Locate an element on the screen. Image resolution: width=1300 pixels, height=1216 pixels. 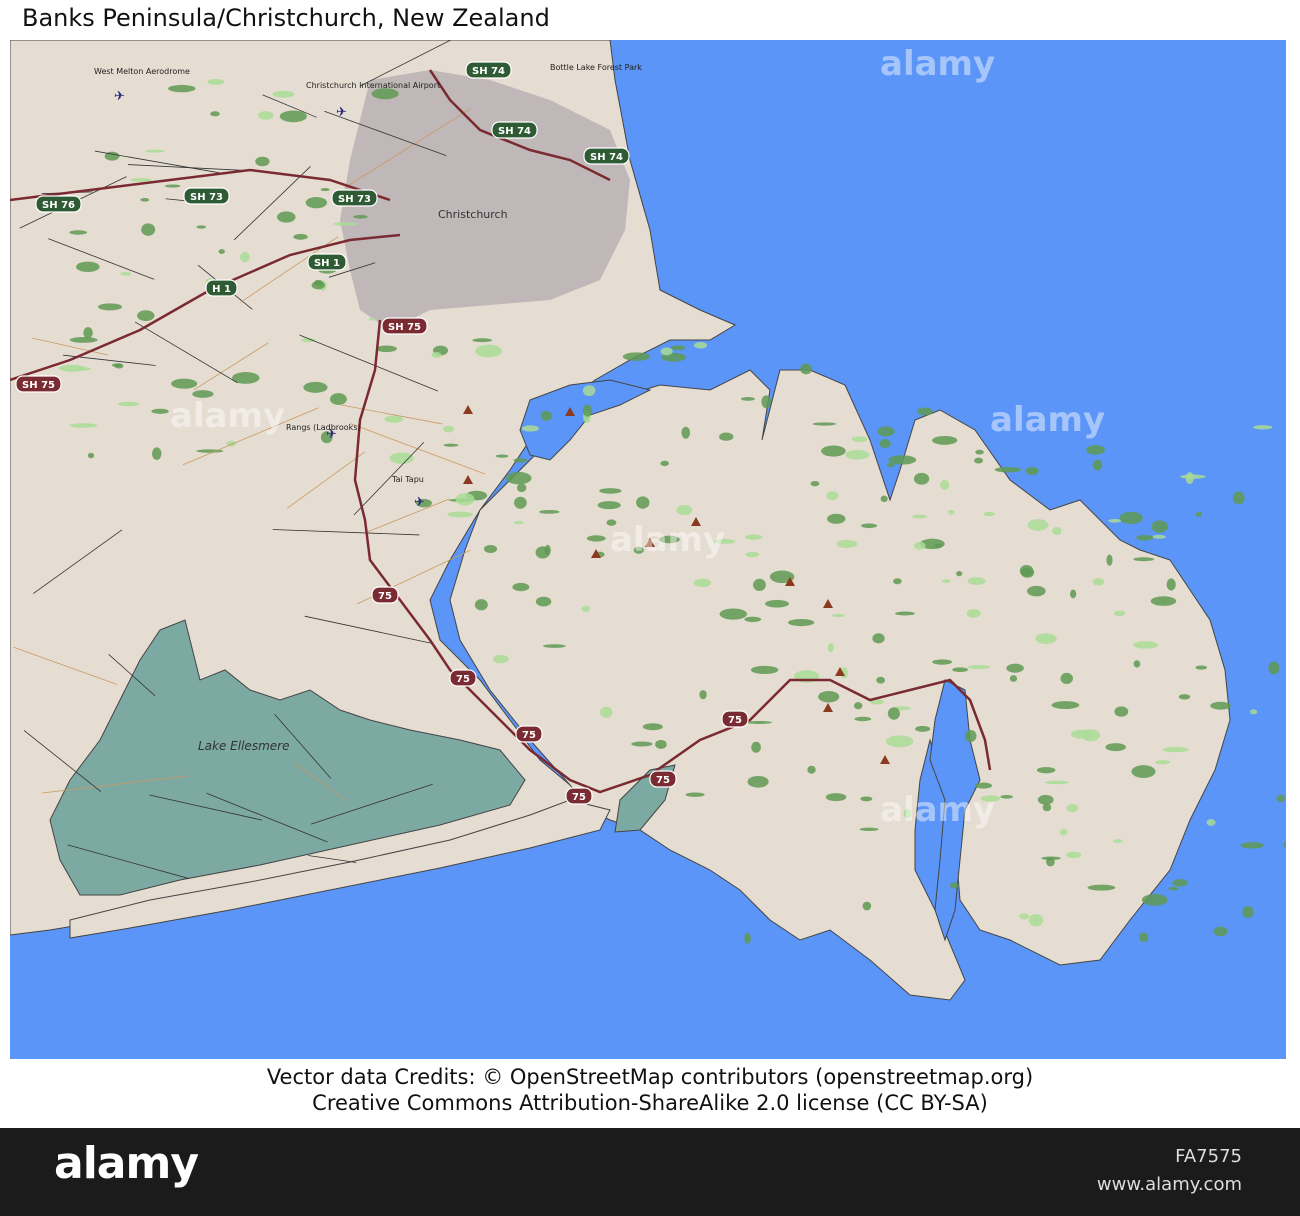
route-shield-label: SH 73 is located at coordinates (354, 199).